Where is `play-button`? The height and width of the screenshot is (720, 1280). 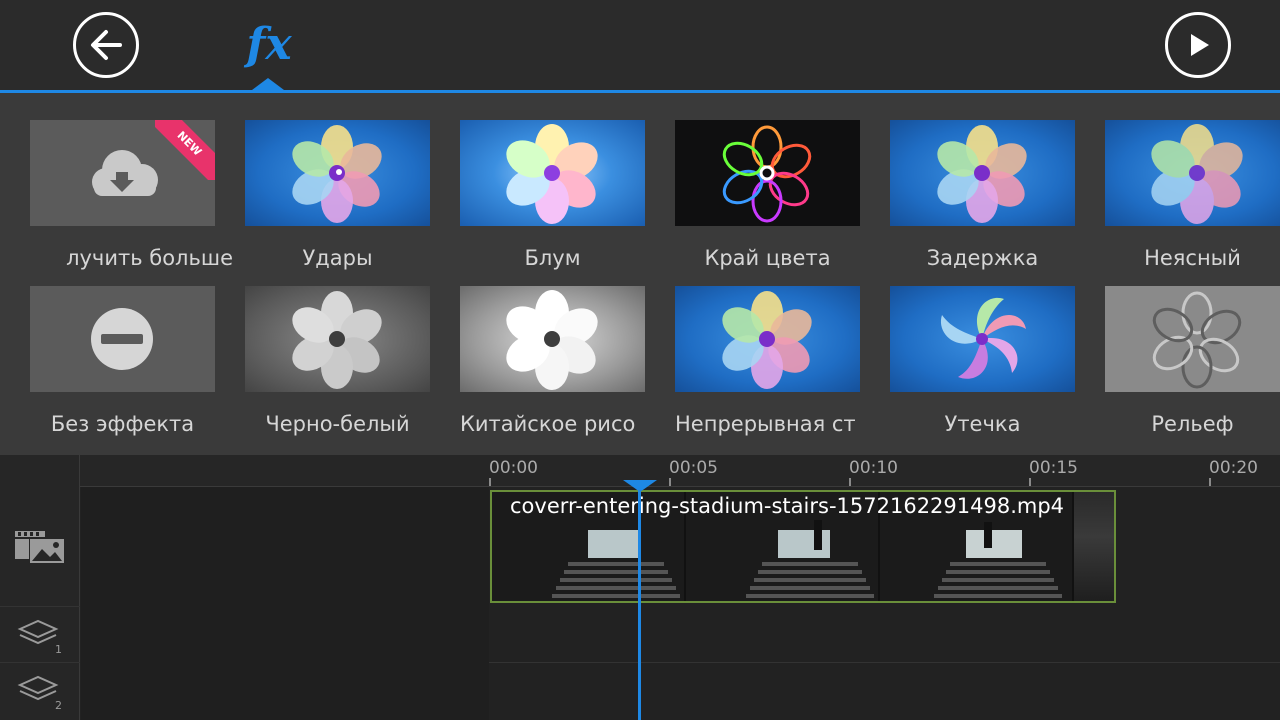 play-button is located at coordinates (1198, 45).